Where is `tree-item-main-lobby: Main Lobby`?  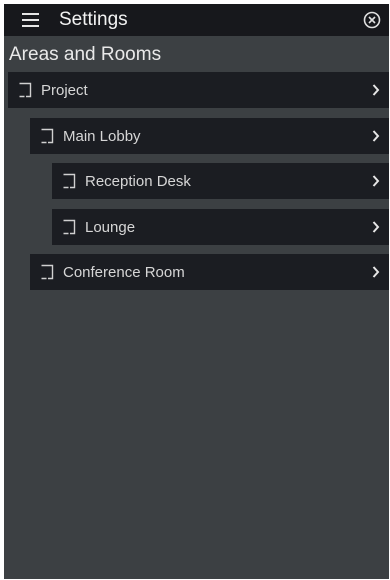
tree-item-main-lobby: Main Lobby is located at coordinates (209, 136).